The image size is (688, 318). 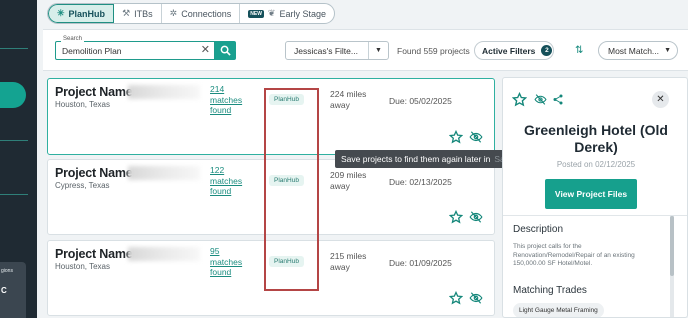 What do you see at coordinates (291, 189) in the screenshot?
I see `annotation-highlight-box` at bounding box center [291, 189].